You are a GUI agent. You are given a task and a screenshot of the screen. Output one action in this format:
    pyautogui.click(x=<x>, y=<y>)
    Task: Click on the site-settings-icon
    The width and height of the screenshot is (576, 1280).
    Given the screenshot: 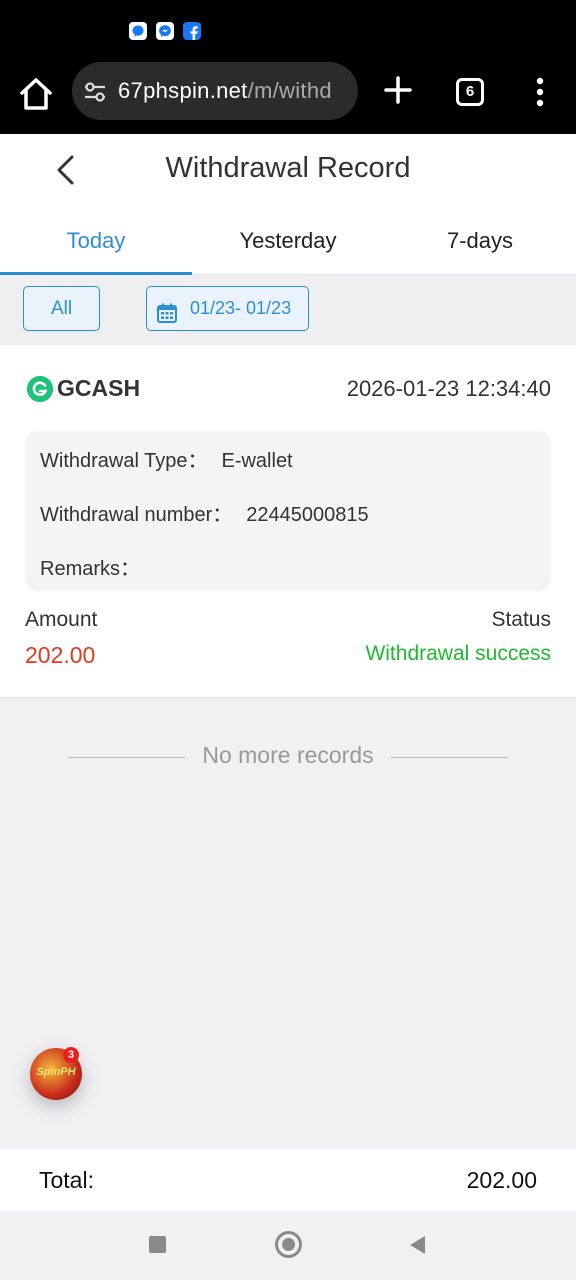 What is the action you would take?
    pyautogui.click(x=95, y=92)
    